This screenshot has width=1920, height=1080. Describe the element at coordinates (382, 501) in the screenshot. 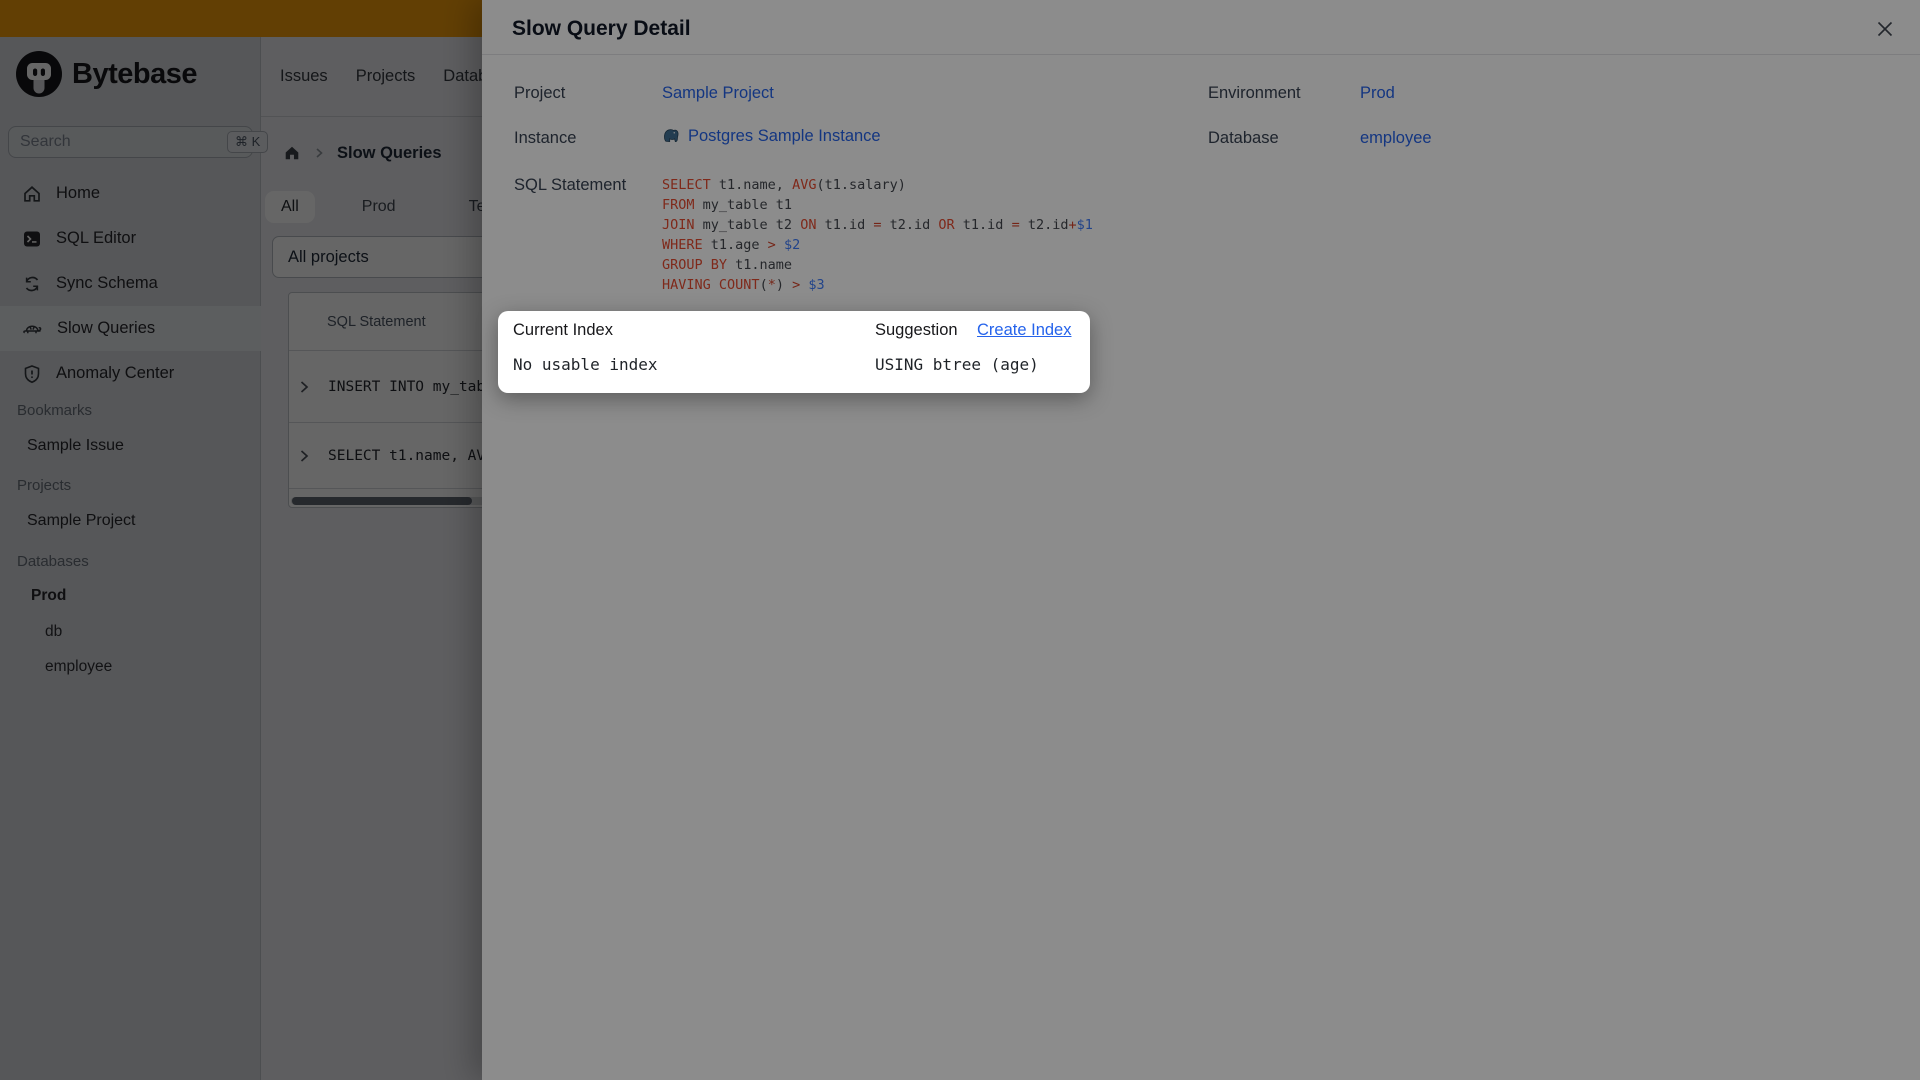

I see `scrollbar-thumb` at that location.